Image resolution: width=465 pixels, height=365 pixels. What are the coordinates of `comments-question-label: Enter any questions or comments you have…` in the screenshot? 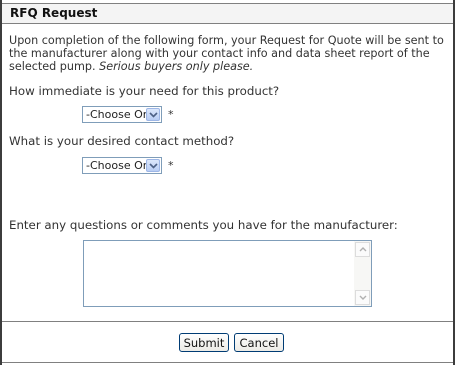 It's located at (203, 225).